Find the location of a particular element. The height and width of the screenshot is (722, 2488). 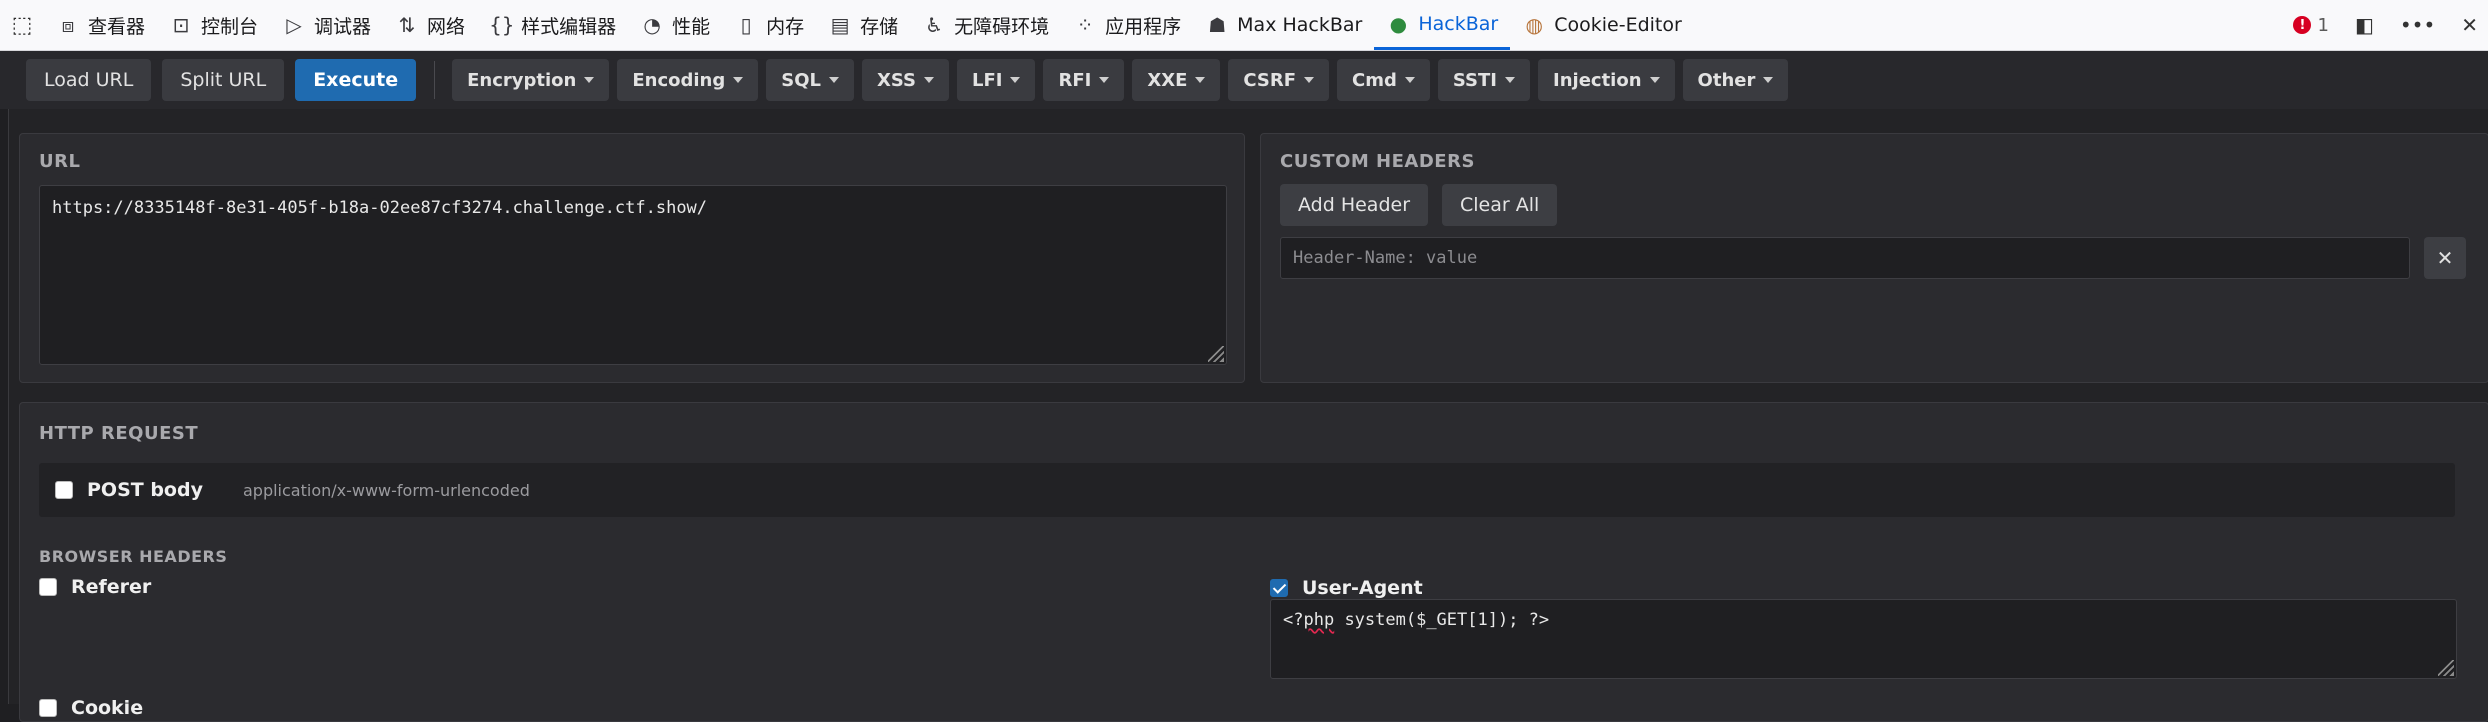

devtools-tab: ⁘ 应用程序 is located at coordinates (1127, 25).